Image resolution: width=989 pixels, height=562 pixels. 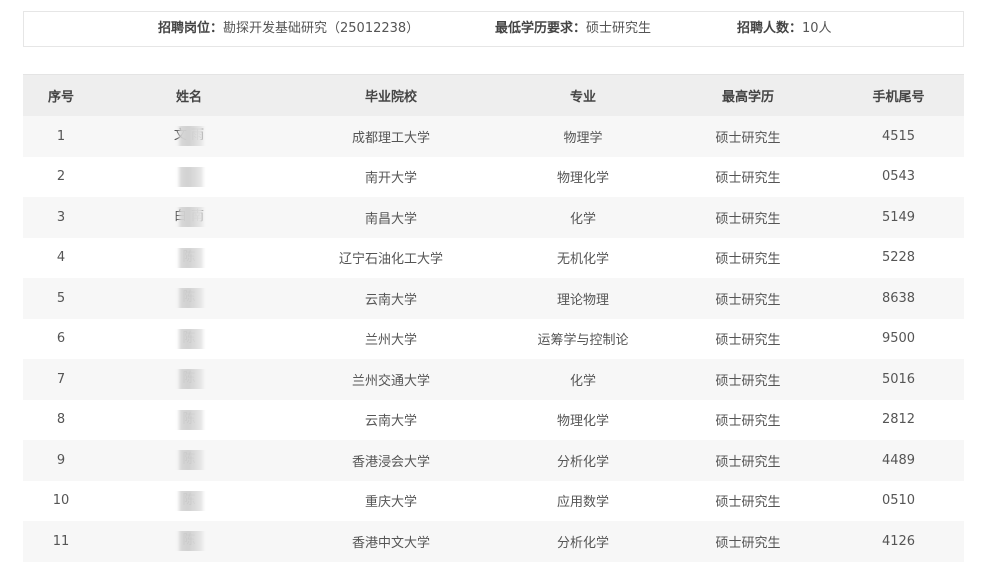 I want to click on table-row: 3 白 南 南昌大学 化学 硕士研究生 5149, so click(x=493, y=217).